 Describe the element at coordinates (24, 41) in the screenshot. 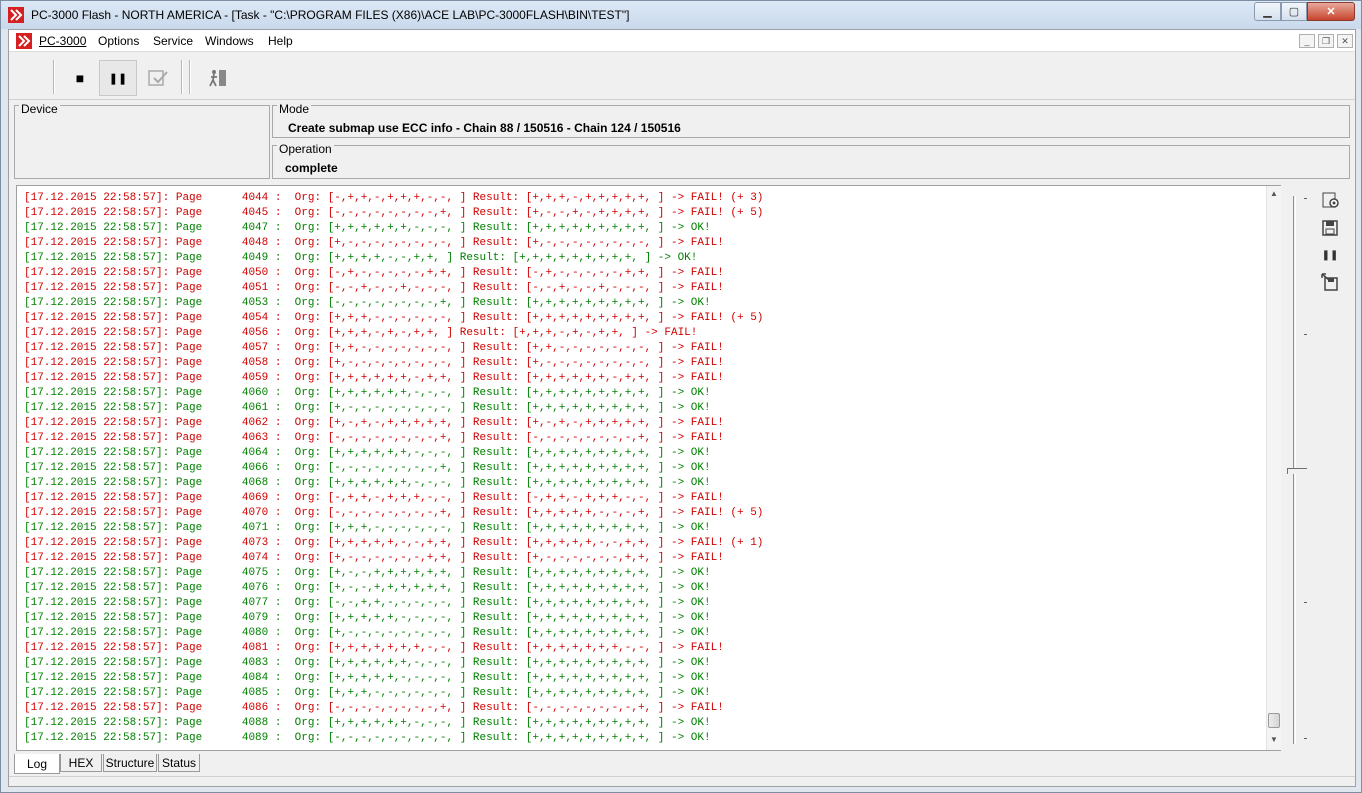

I see `mdi-child-icon` at that location.